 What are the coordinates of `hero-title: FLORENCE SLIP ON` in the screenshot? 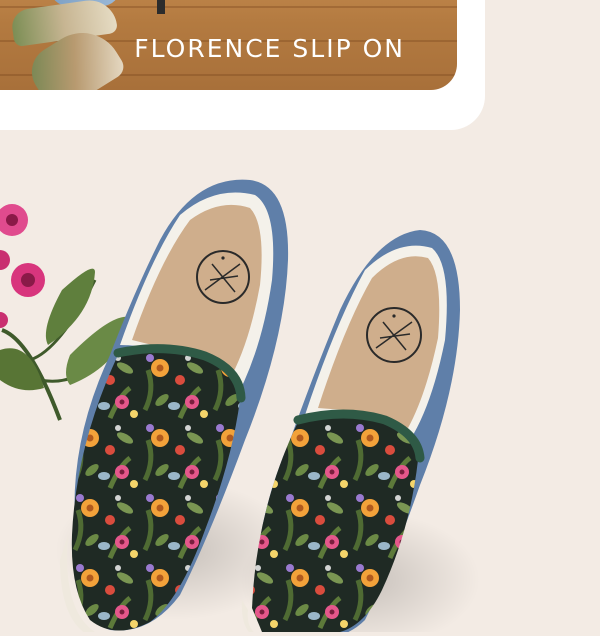 It's located at (269, 48).